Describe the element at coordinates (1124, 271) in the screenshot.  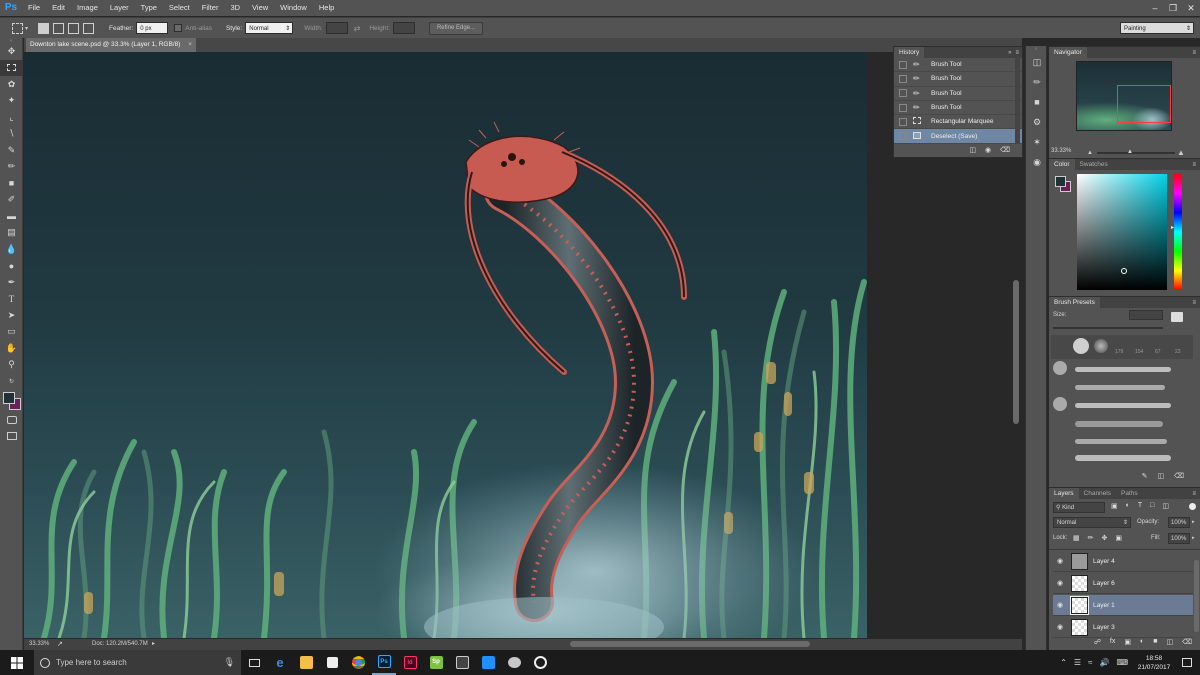
I see `color-picker-marker` at that location.